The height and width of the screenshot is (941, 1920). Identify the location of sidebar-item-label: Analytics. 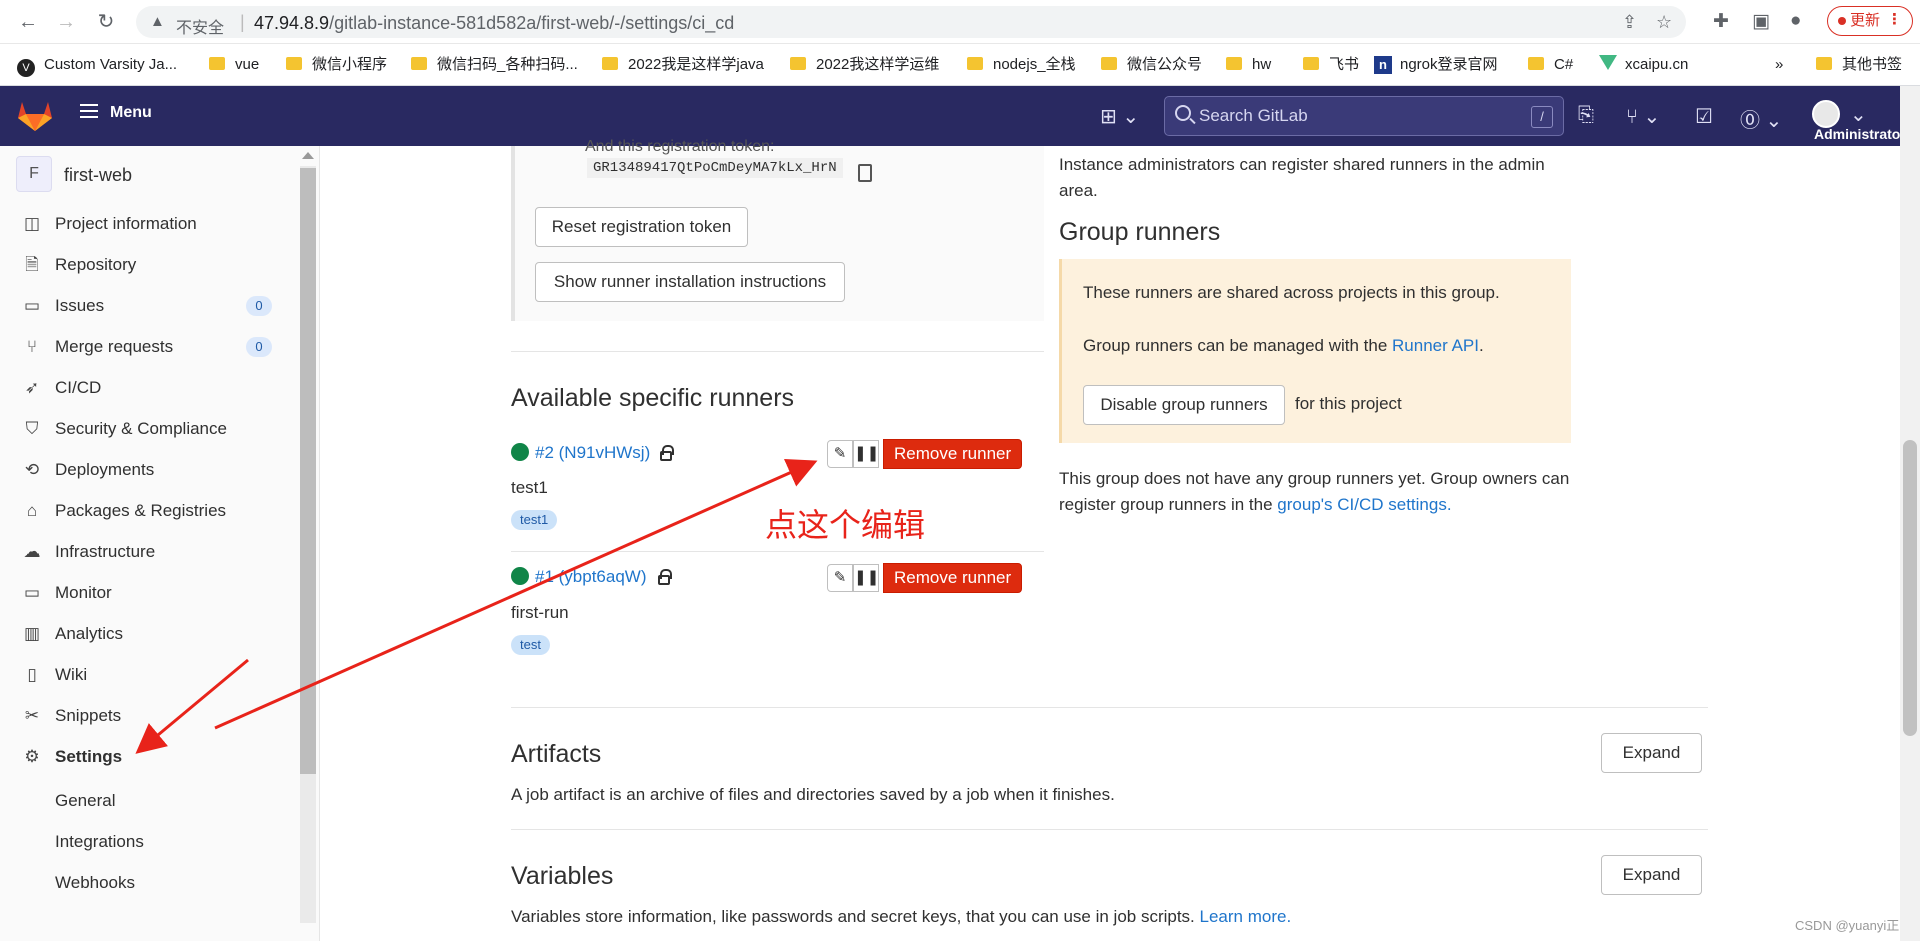
(89, 633).